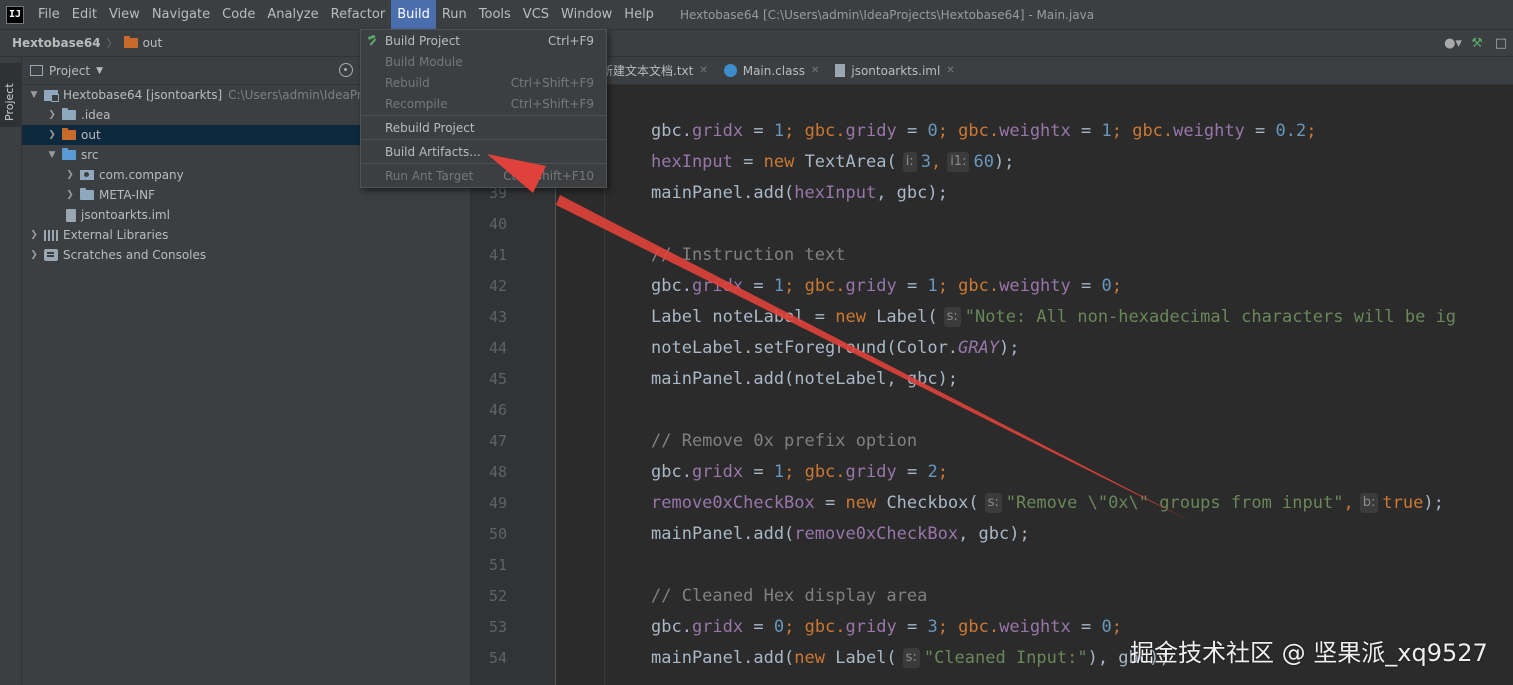 The width and height of the screenshot is (1513, 685). I want to click on menu-code: Code, so click(238, 14).